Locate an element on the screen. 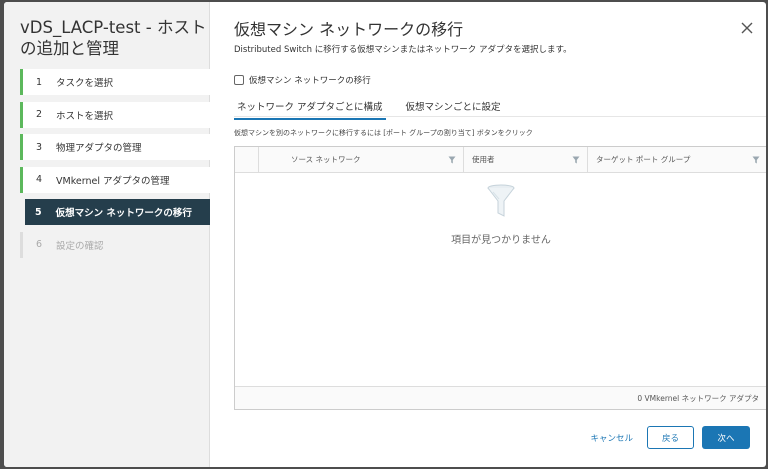  tabs-divider is located at coordinates (500, 116).